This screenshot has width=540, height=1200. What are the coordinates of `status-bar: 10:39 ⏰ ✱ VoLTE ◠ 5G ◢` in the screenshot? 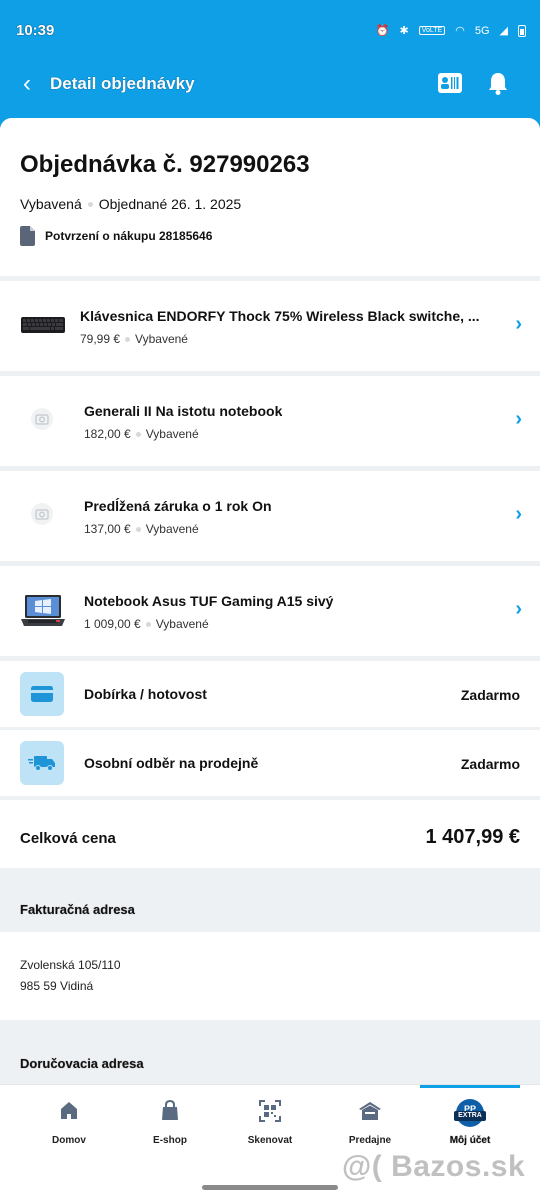 It's located at (270, 31).